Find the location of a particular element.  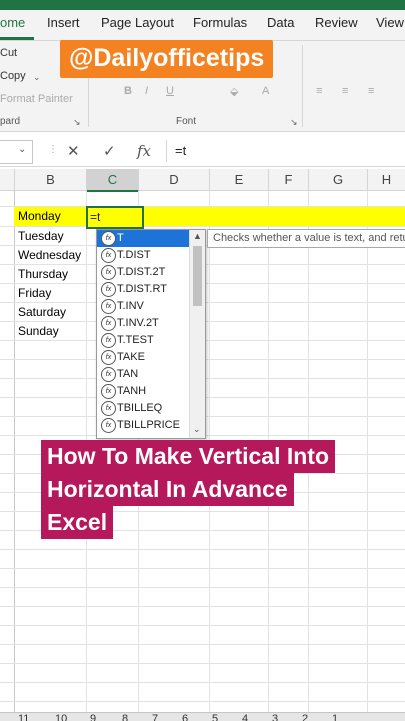

column-header-f: F is located at coordinates (289, 180).